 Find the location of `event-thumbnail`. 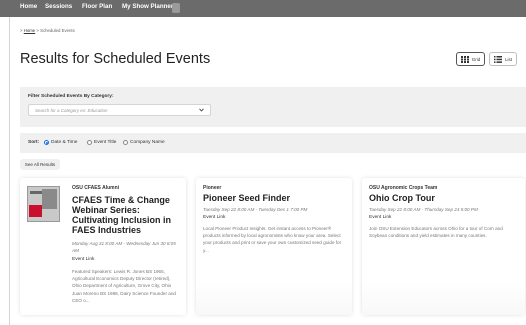

event-thumbnail is located at coordinates (43, 204).